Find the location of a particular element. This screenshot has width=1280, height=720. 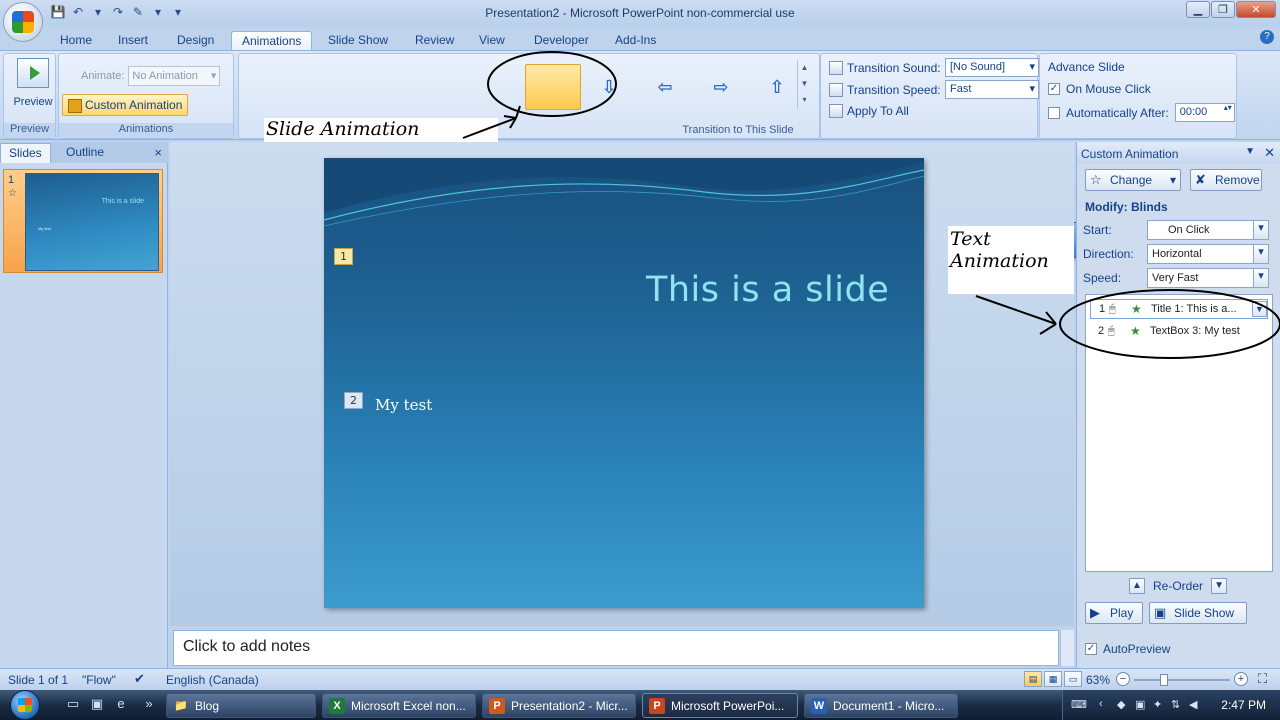

slide-show-button: ▣ Slide Show is located at coordinates (1198, 613).